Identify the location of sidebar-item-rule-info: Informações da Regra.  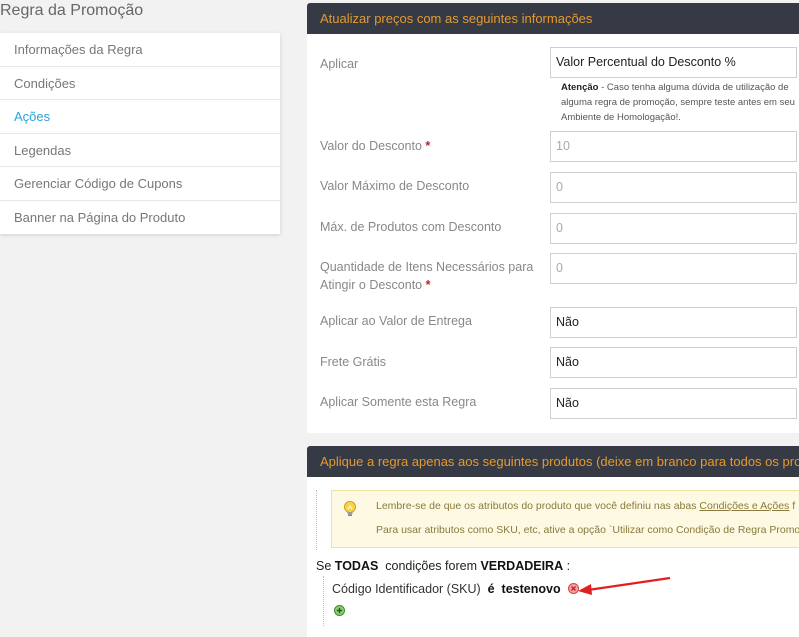
(140, 50).